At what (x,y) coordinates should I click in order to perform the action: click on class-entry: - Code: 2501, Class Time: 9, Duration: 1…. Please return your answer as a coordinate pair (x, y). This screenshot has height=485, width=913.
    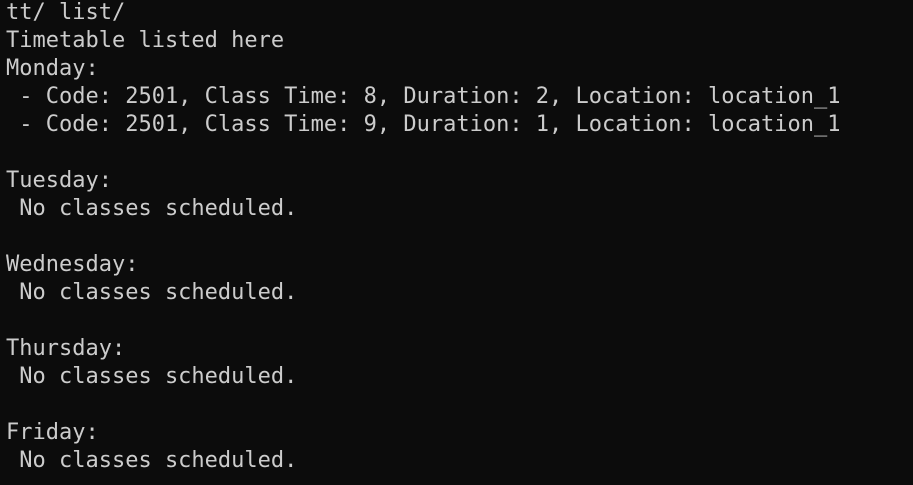
    Looking at the image, I should click on (423, 124).